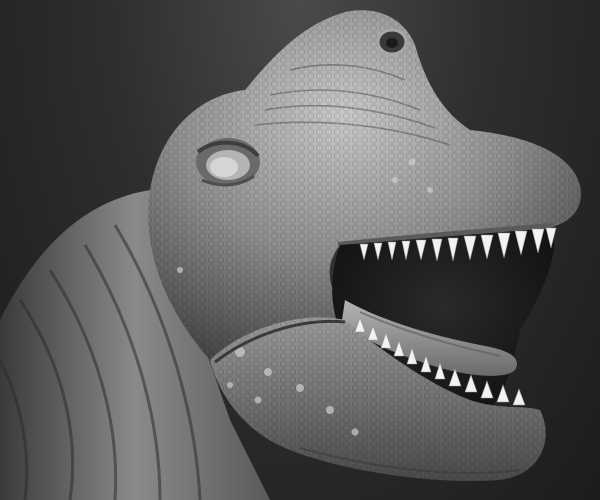 This screenshot has height=500, width=600. Describe the element at coordinates (228, 162) in the screenshot. I see `eye-icon` at that location.